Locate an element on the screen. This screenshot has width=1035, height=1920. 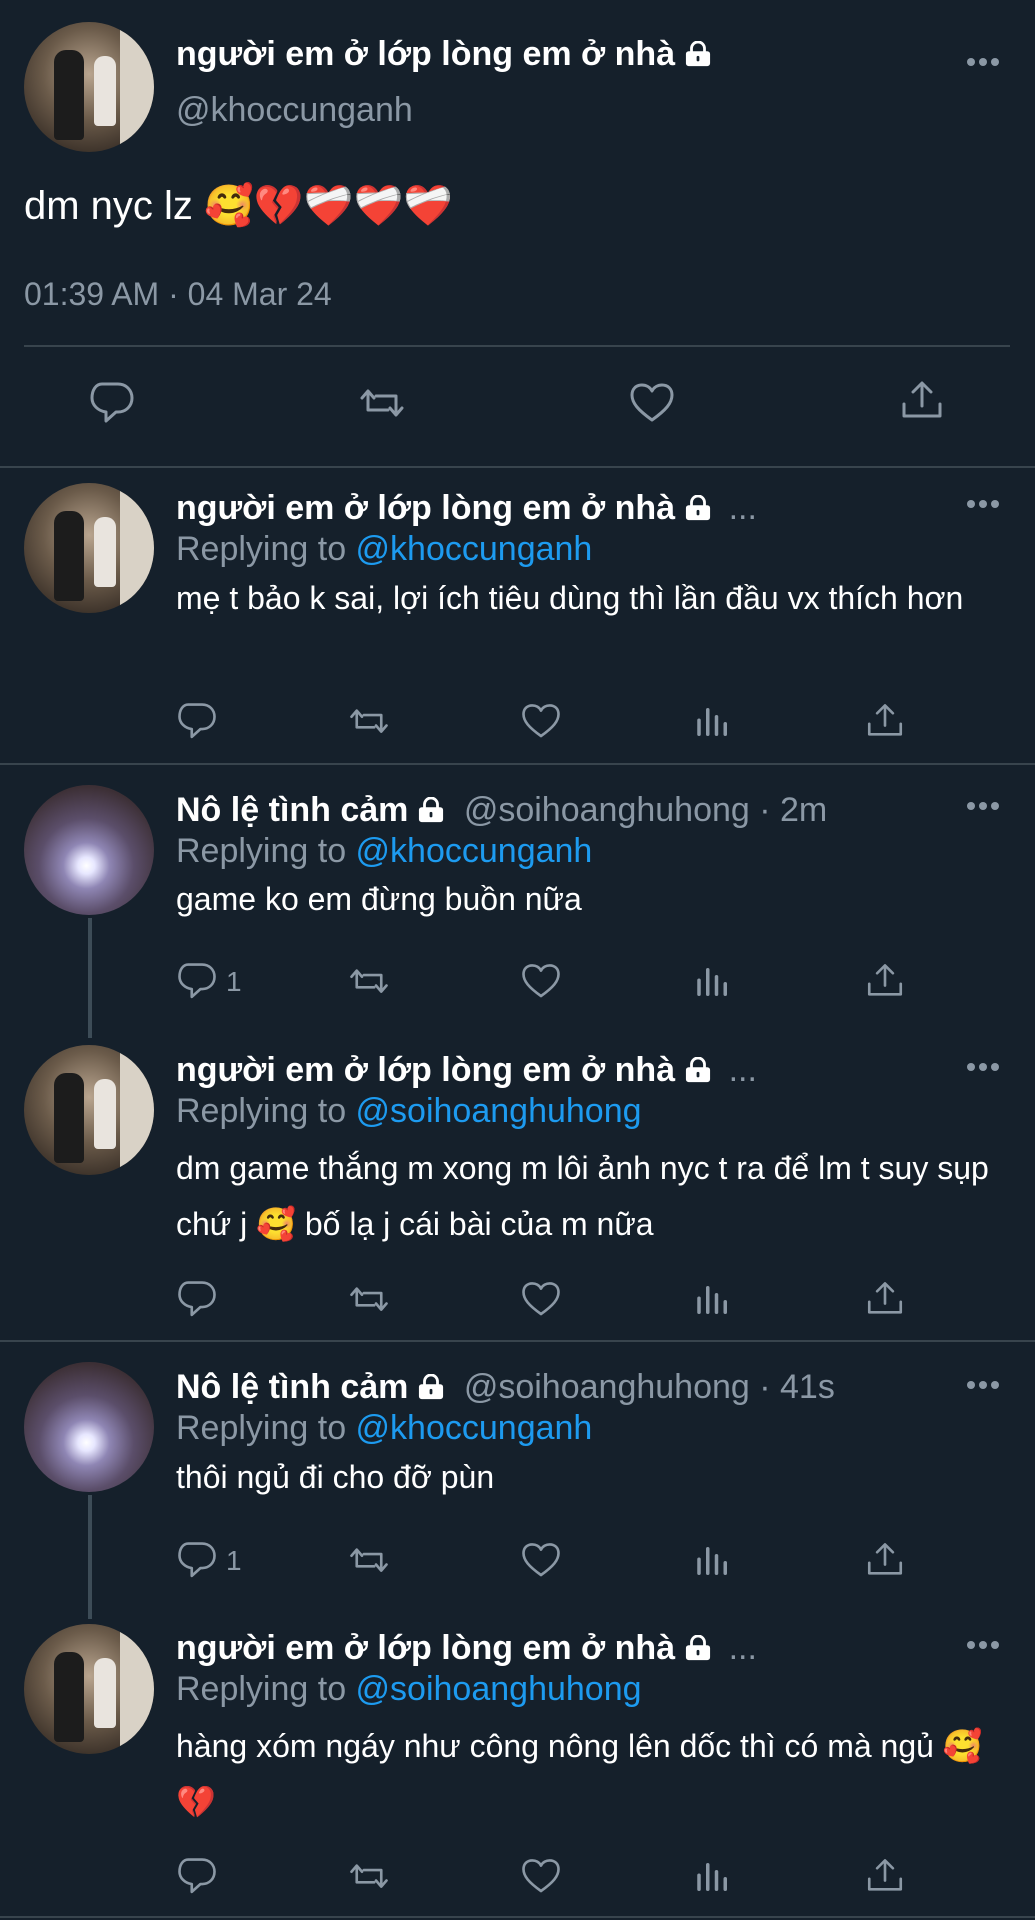
timestamp: 01:39 AM · 04 Mar 24 is located at coordinates (178, 294).